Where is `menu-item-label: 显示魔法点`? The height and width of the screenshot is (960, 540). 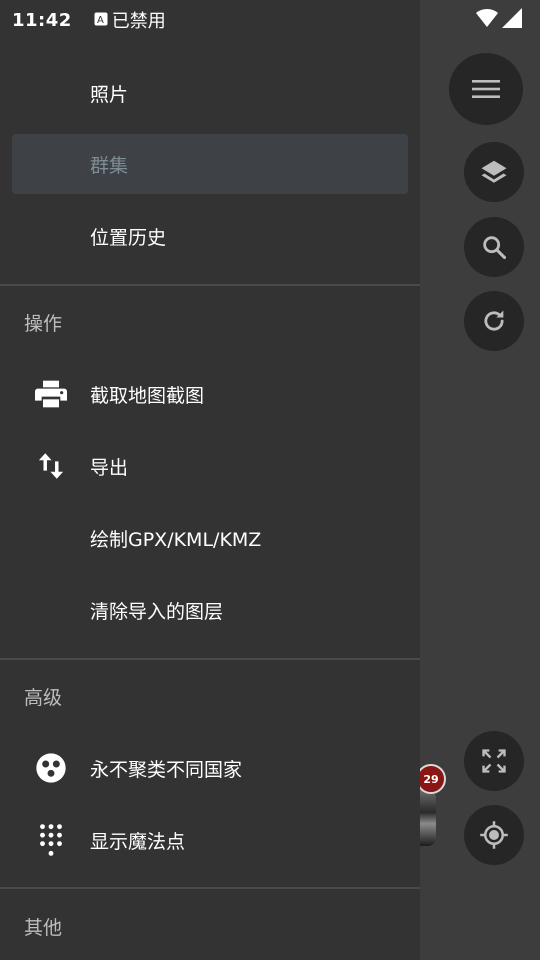
menu-item-label: 显示魔法点 is located at coordinates (138, 841).